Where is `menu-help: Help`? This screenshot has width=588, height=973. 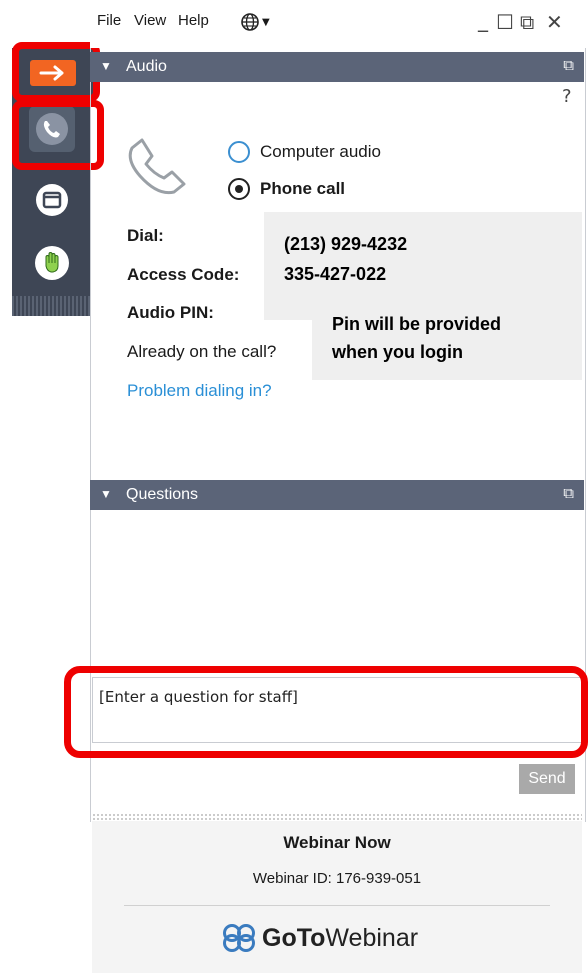 menu-help: Help is located at coordinates (193, 20).